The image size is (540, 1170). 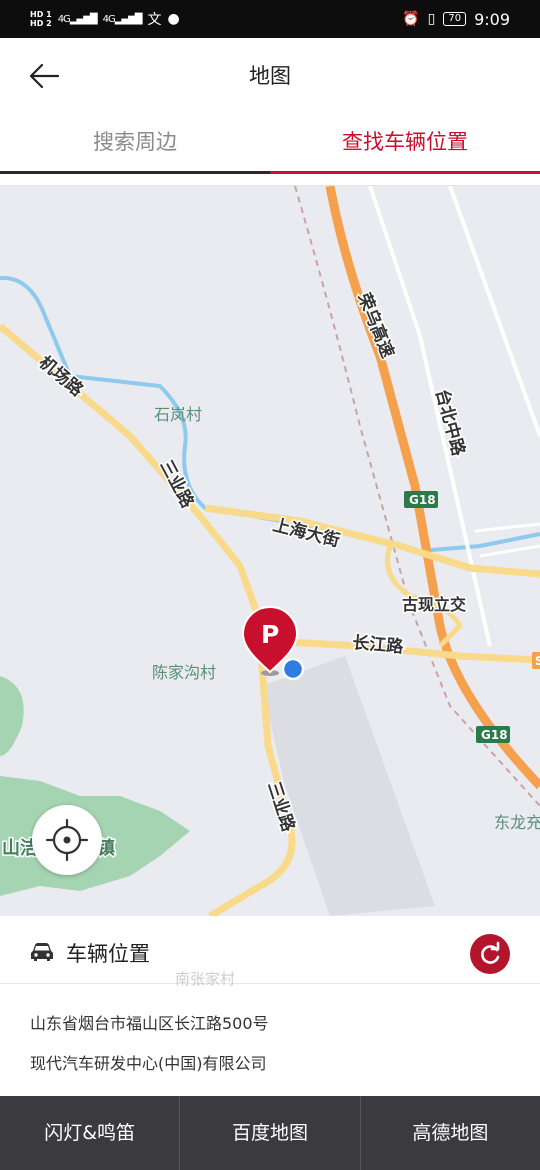 I want to click on label-changjiang-road: 长江路, so click(x=379, y=644).